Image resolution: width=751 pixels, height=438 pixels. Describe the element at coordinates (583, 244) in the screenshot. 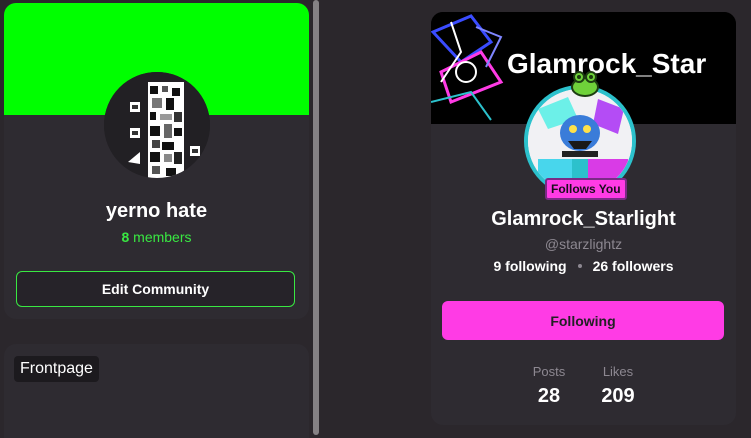

I see `profile-handle: @starzlightz` at that location.